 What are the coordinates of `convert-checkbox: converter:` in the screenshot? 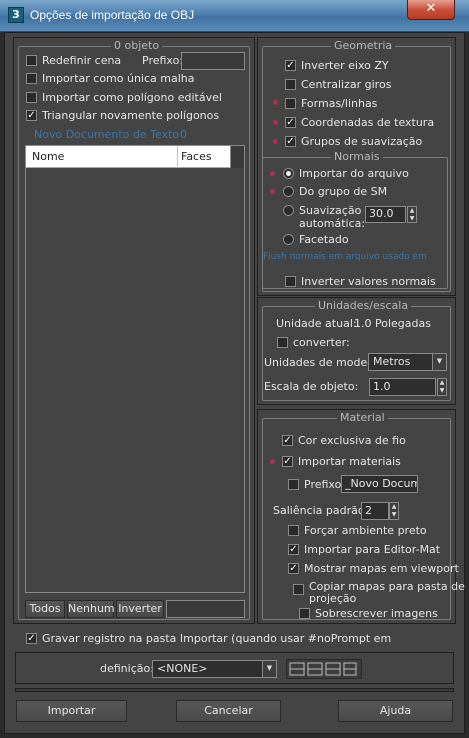 It's located at (327, 343).